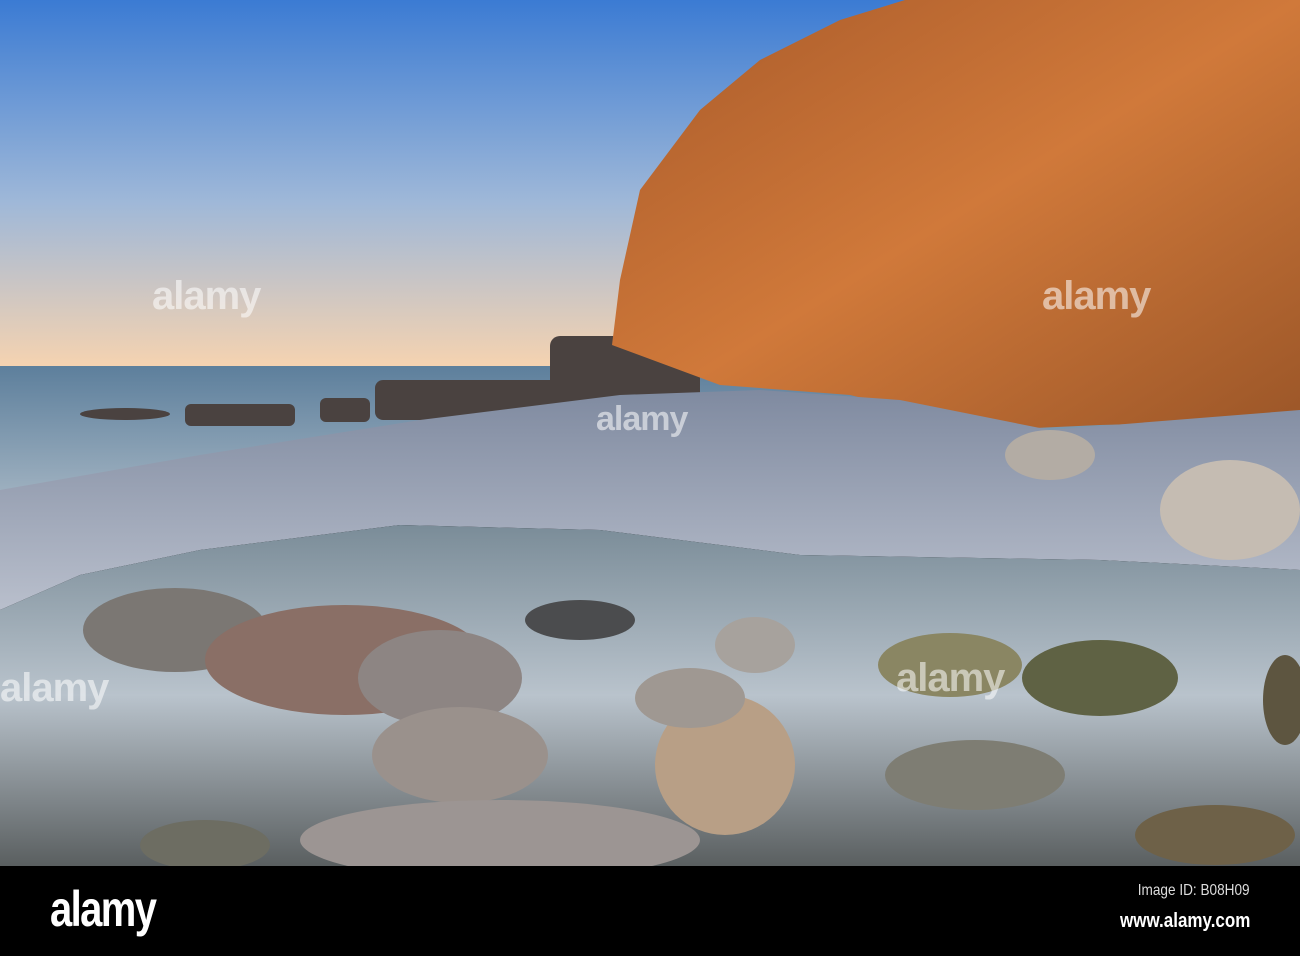 The width and height of the screenshot is (1300, 956). Describe the element at coordinates (1096, 296) in the screenshot. I see `watermark-right: alamy` at that location.